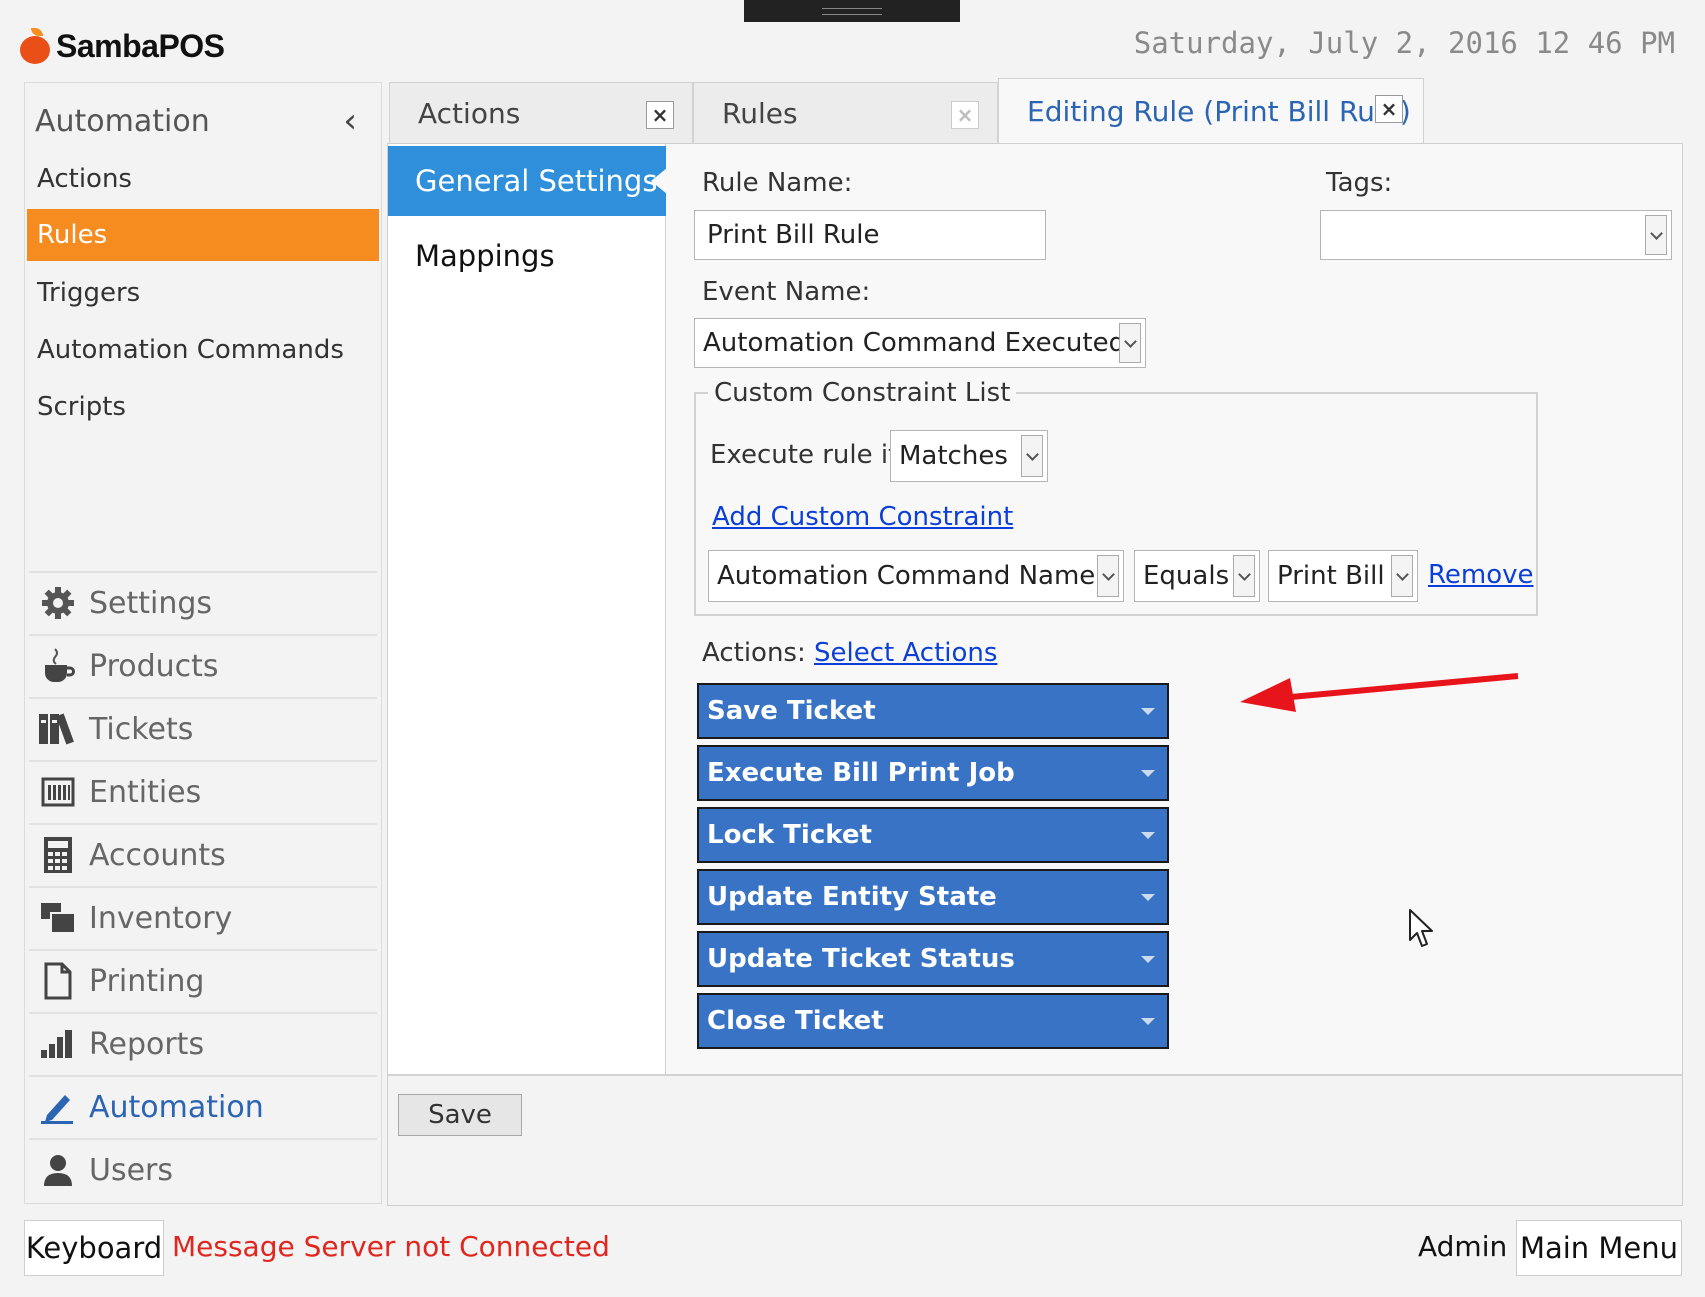 This screenshot has height=1297, width=1705. Describe the element at coordinates (35, 46) in the screenshot. I see `apple-logo-icon` at that location.